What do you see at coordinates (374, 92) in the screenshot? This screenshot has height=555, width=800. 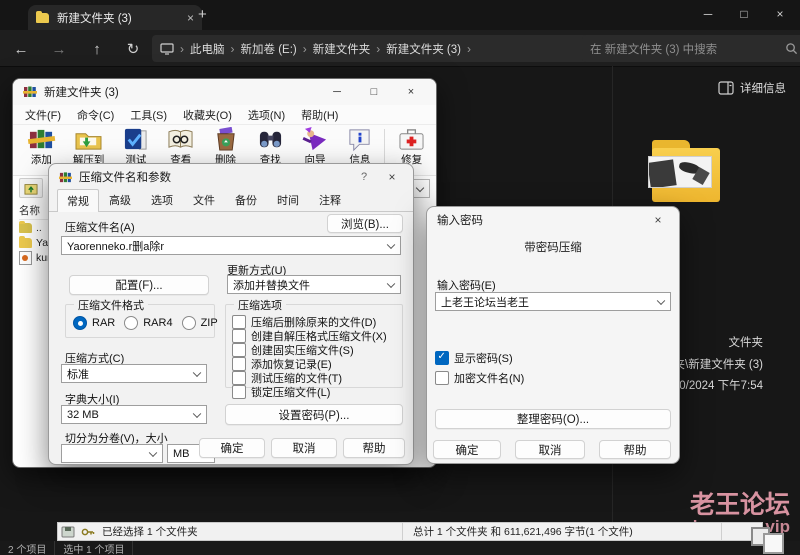 I see `winrar-maximize-button: □` at bounding box center [374, 92].